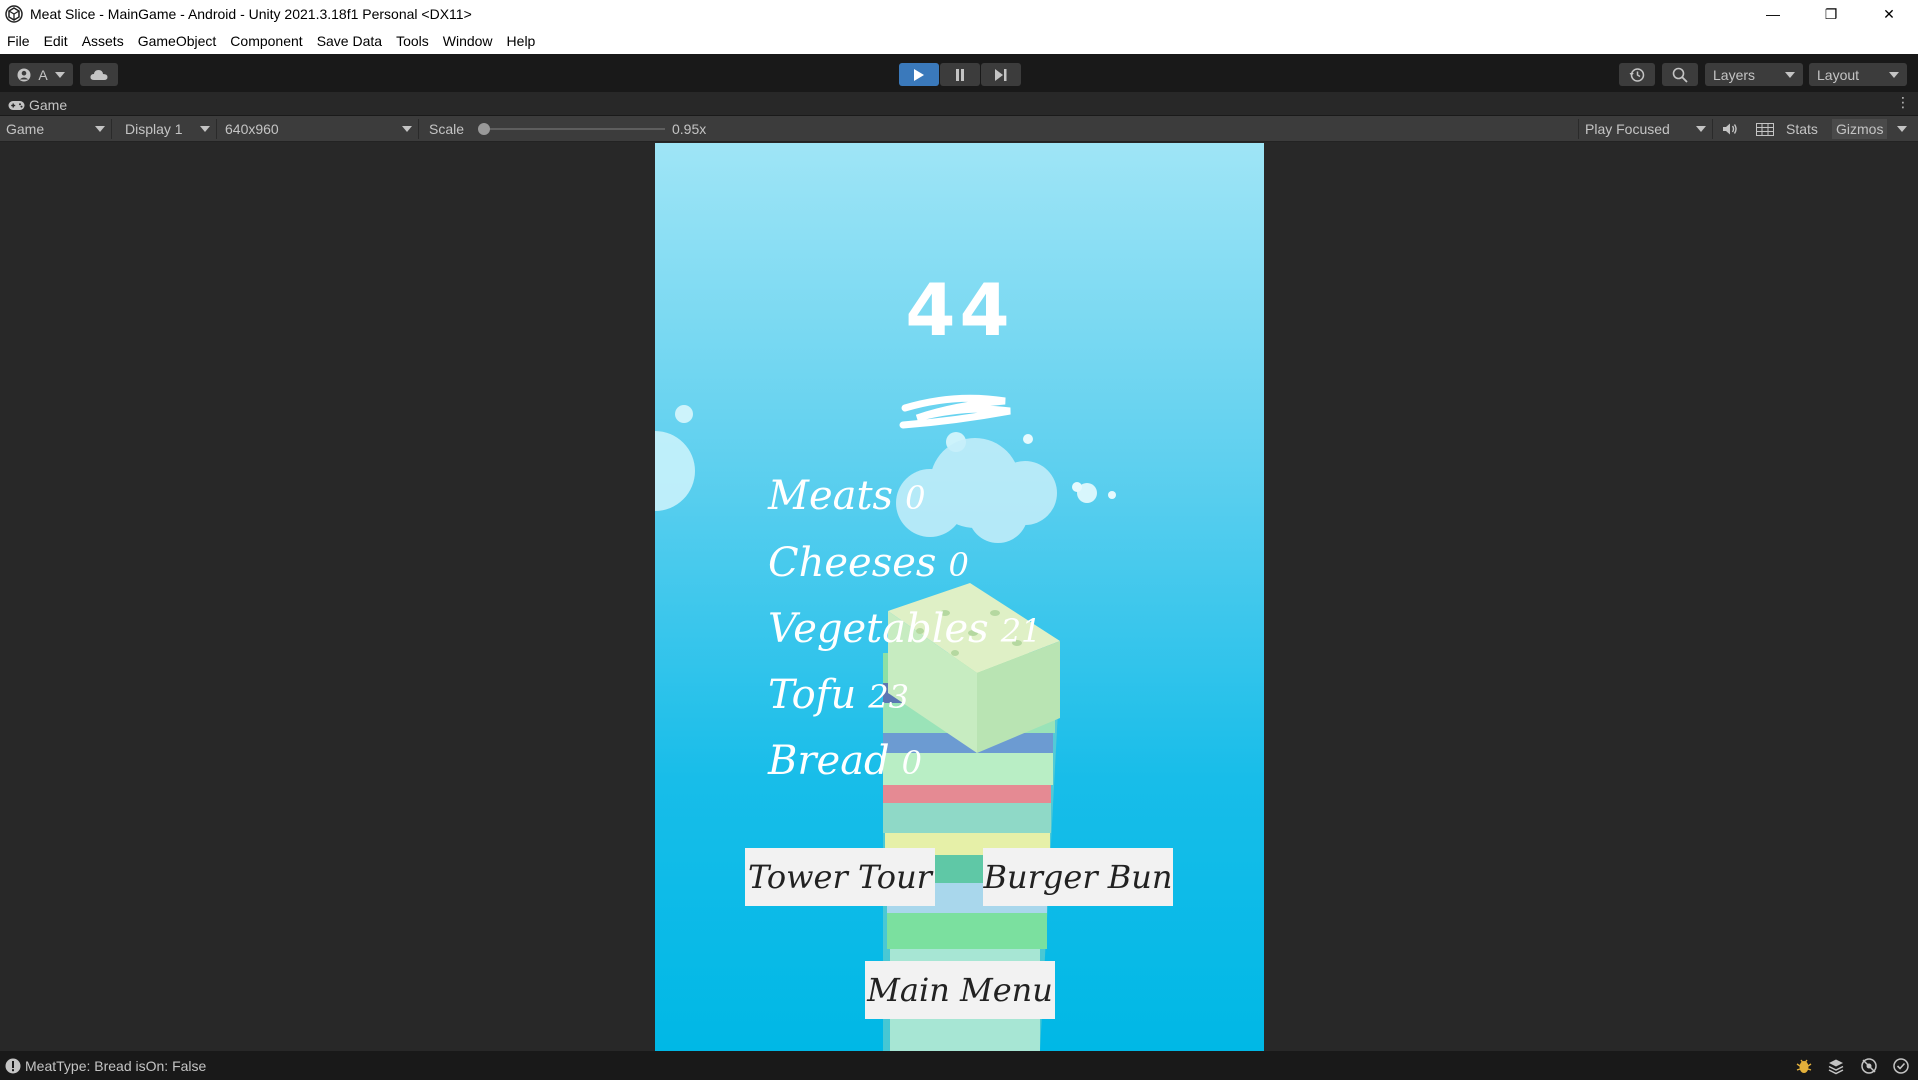  I want to click on stat-vegetables: Vegetables 21, so click(904, 629).